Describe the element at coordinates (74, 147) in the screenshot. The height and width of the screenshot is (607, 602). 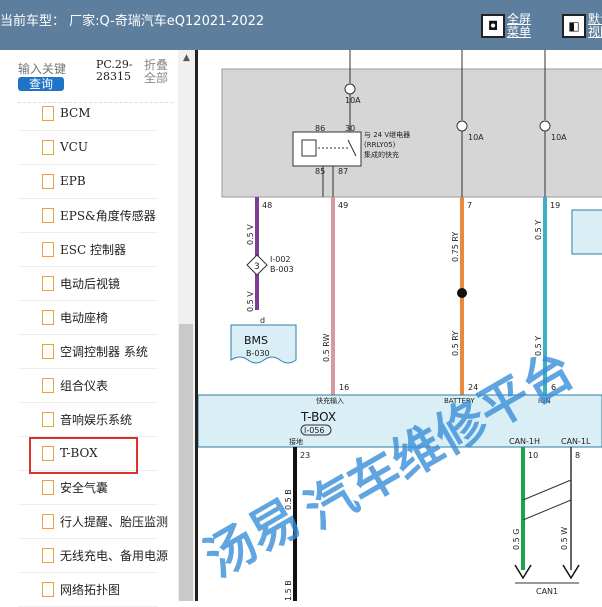
I see `sidebar-item-label: VCU` at that location.